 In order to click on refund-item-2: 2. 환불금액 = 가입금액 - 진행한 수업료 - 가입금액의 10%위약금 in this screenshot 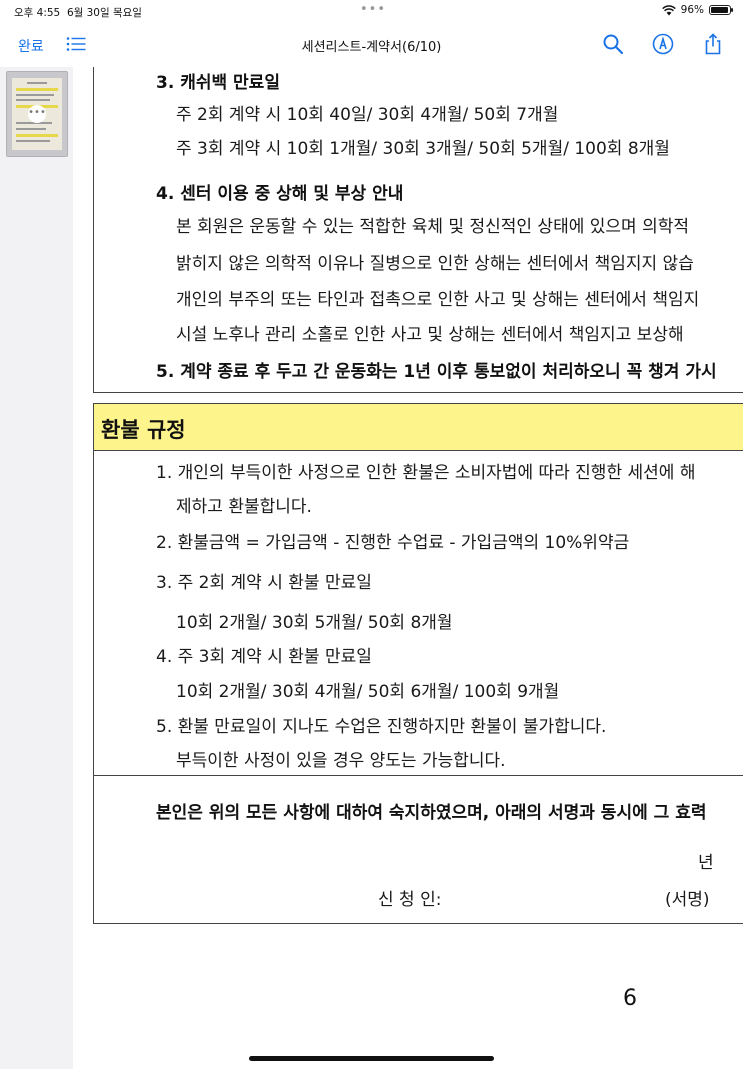, I will do `click(393, 543)`.